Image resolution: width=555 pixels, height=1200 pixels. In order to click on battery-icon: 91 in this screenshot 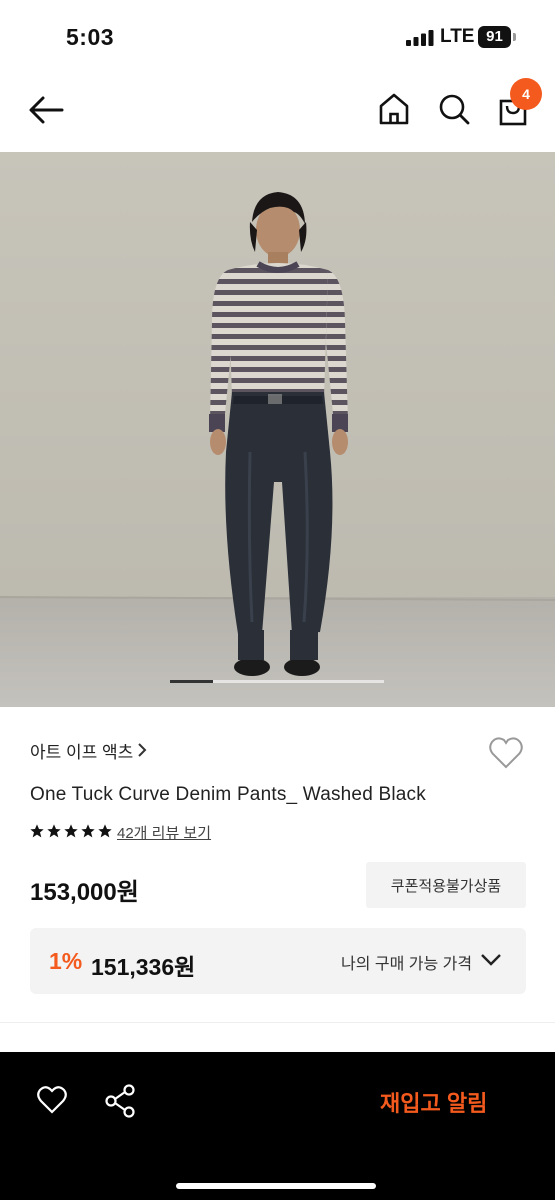, I will do `click(497, 37)`.